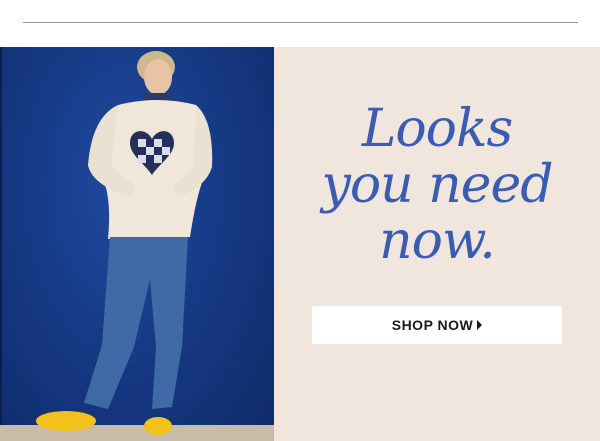 Image resolution: width=600 pixels, height=441 pixels. What do you see at coordinates (480, 325) in the screenshot?
I see `caret-right-icon` at bounding box center [480, 325].